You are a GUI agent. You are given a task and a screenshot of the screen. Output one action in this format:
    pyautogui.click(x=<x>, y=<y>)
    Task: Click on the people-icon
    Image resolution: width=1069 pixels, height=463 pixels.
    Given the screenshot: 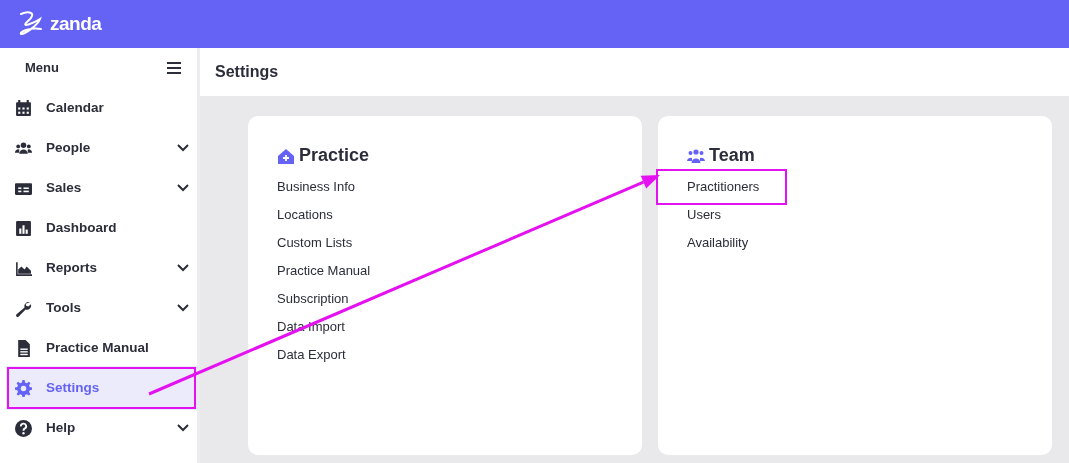 What is the action you would take?
    pyautogui.click(x=696, y=155)
    